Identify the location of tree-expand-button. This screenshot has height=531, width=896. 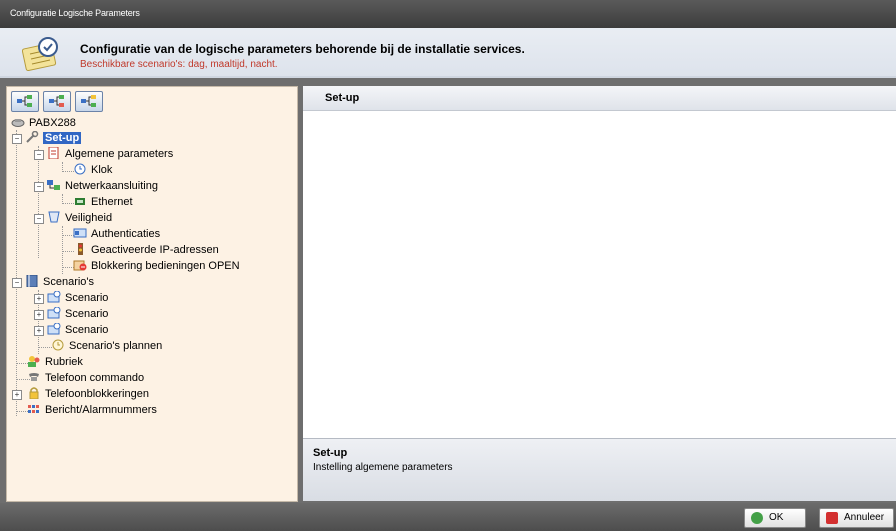
(57, 101).